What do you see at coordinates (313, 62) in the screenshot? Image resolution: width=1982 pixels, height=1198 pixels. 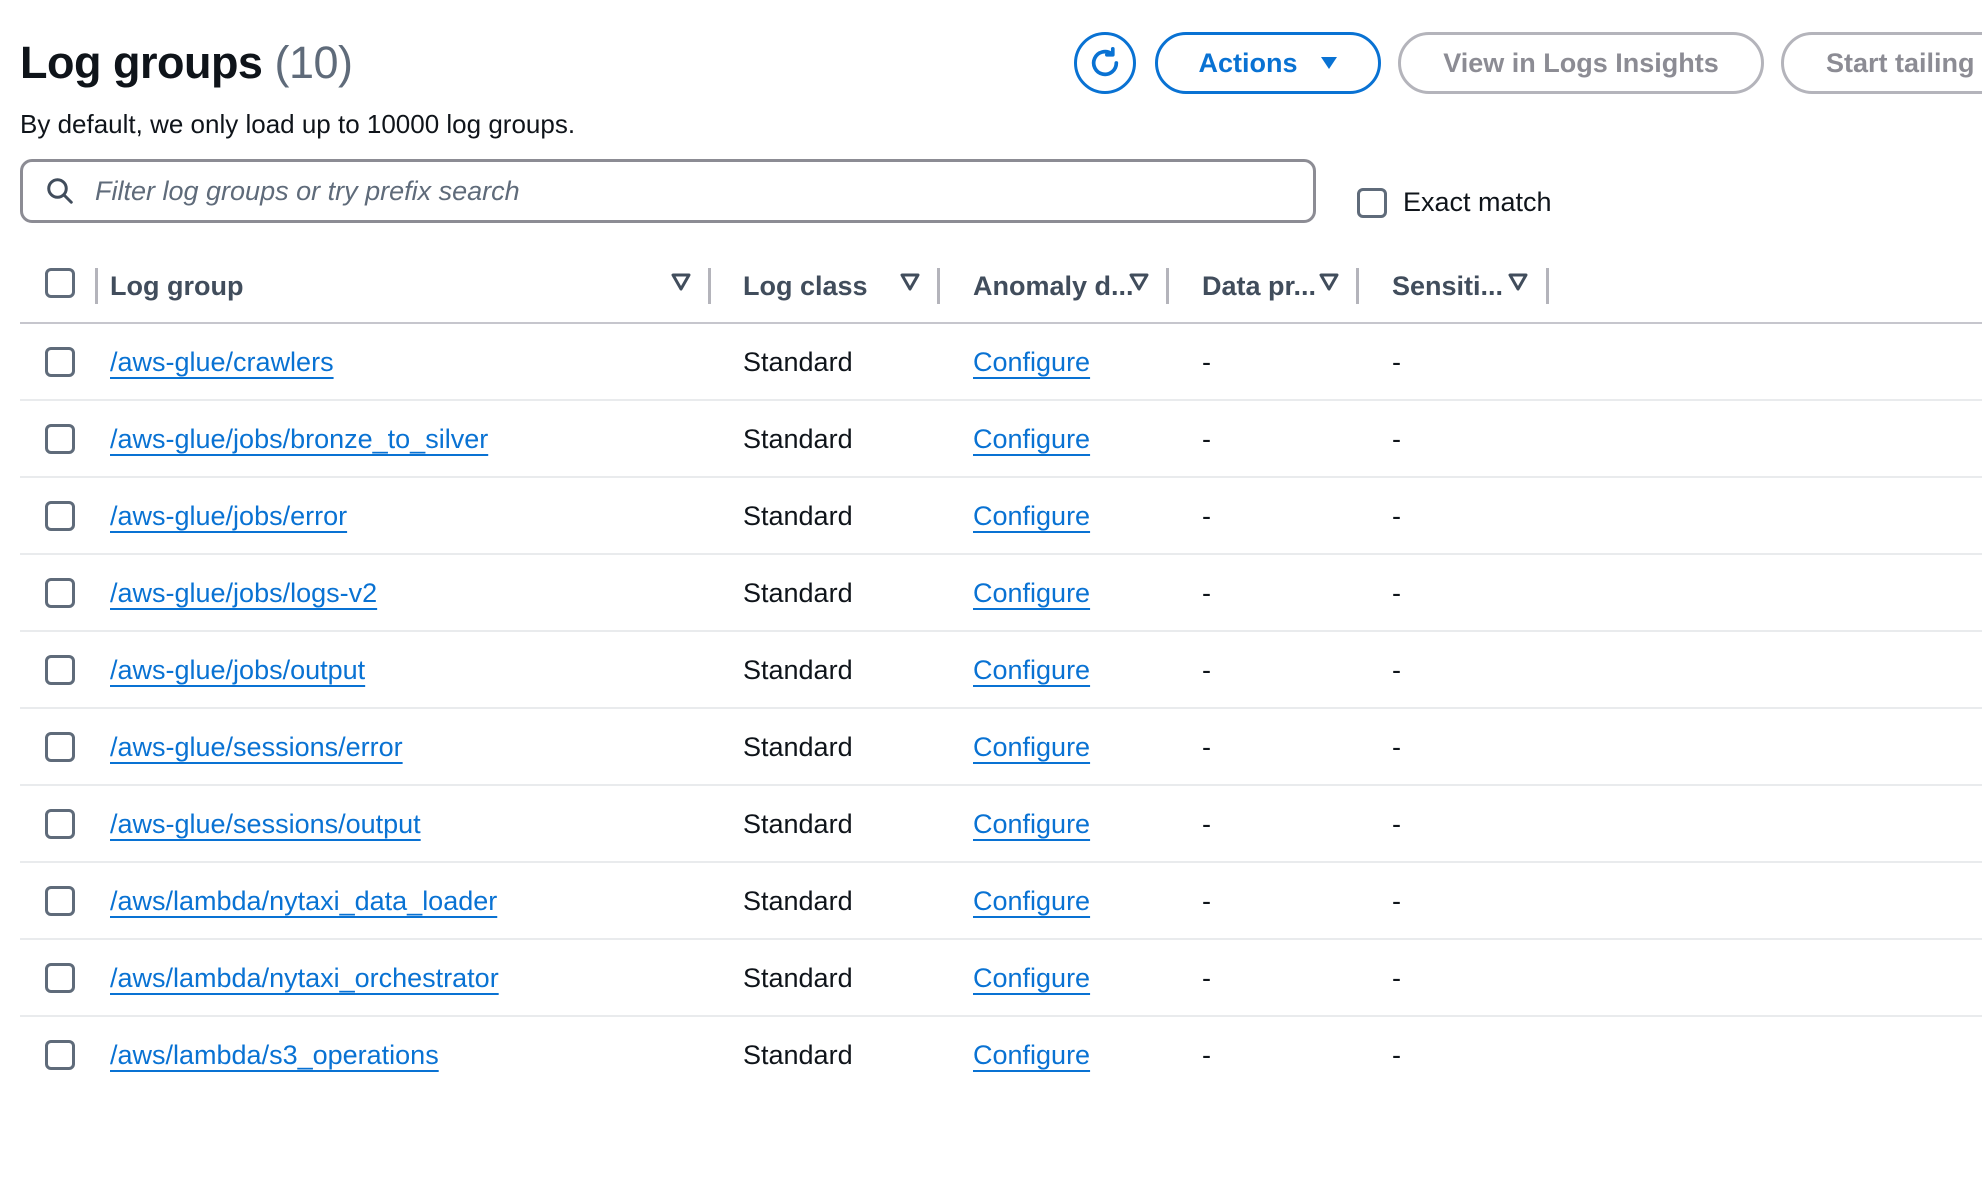 I see `log-group-count: (10)` at bounding box center [313, 62].